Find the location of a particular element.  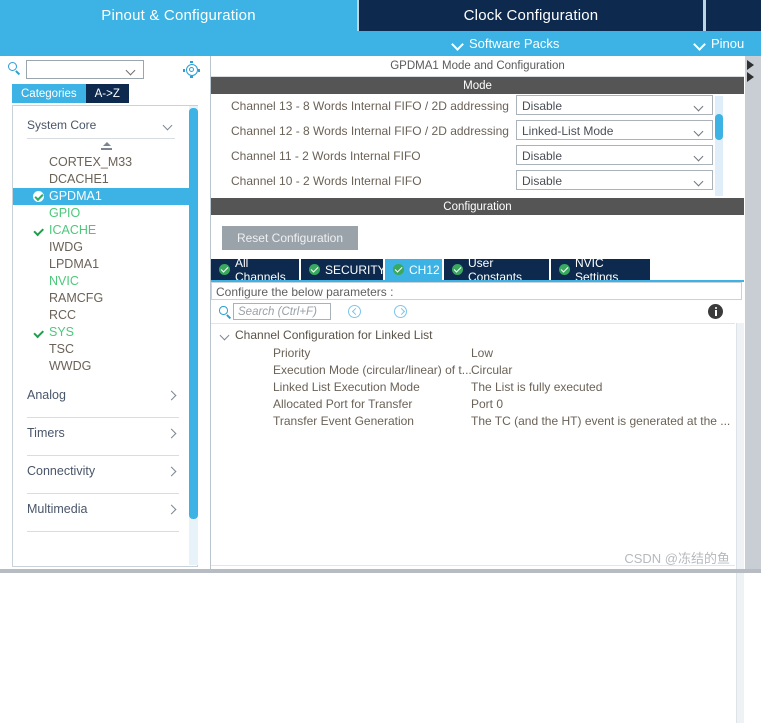

chevron-right-icon is located at coordinates (172, 472).